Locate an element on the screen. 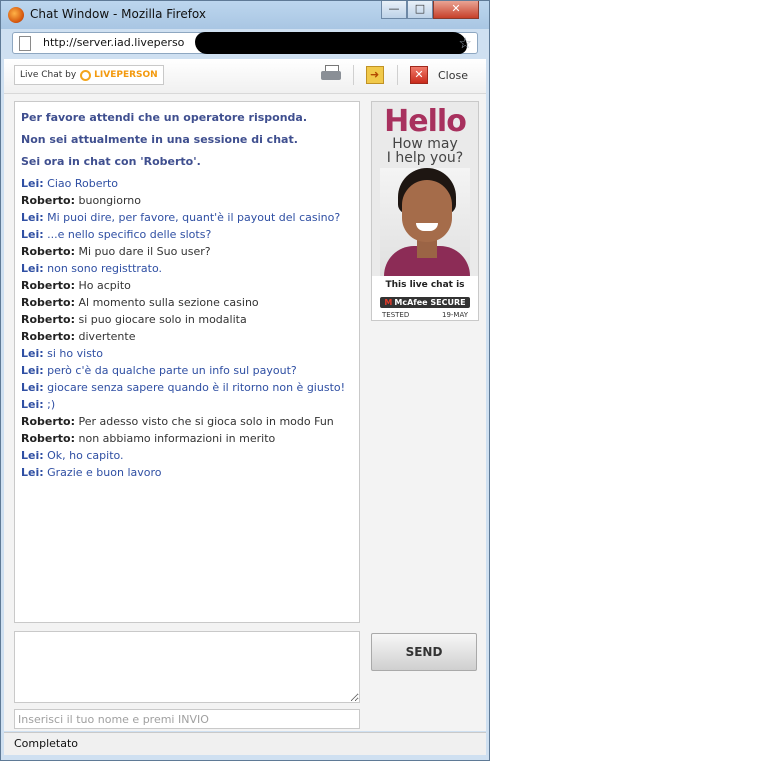  chat-message: Roberto: buongiorno is located at coordinates (187, 200).